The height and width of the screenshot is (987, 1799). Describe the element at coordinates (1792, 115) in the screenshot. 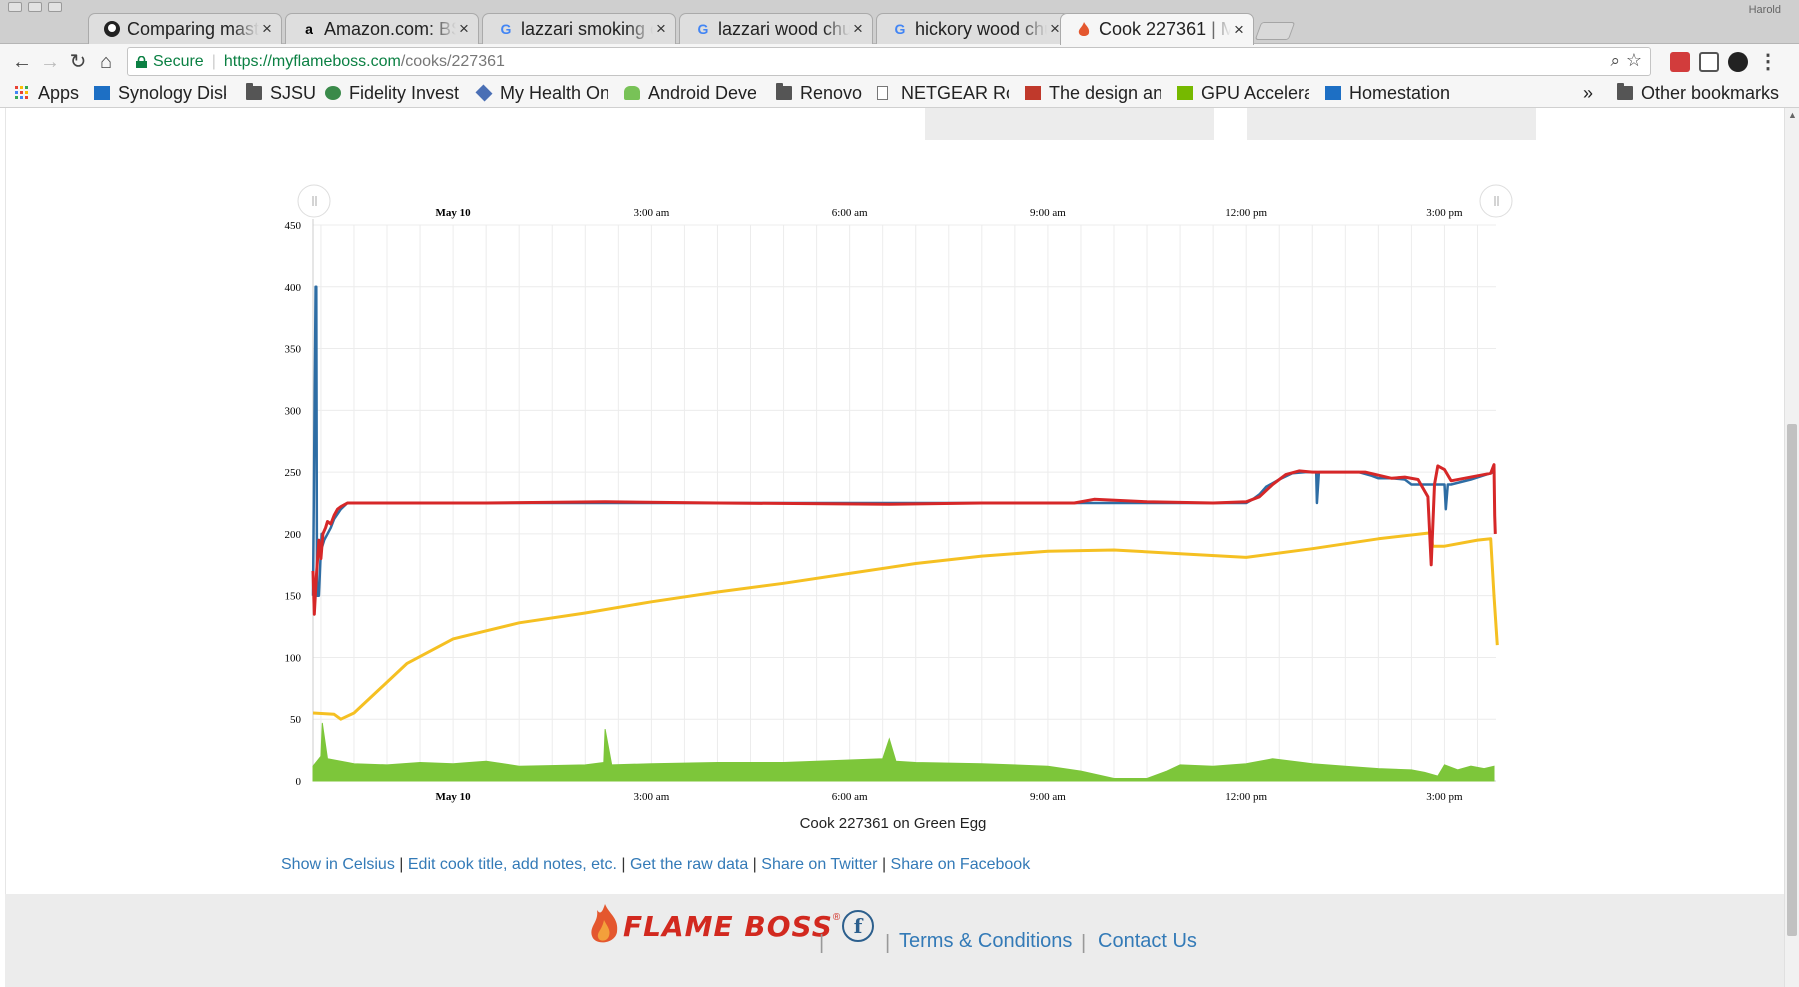

I see `scroll-up-arrow-icon: ▲` at that location.